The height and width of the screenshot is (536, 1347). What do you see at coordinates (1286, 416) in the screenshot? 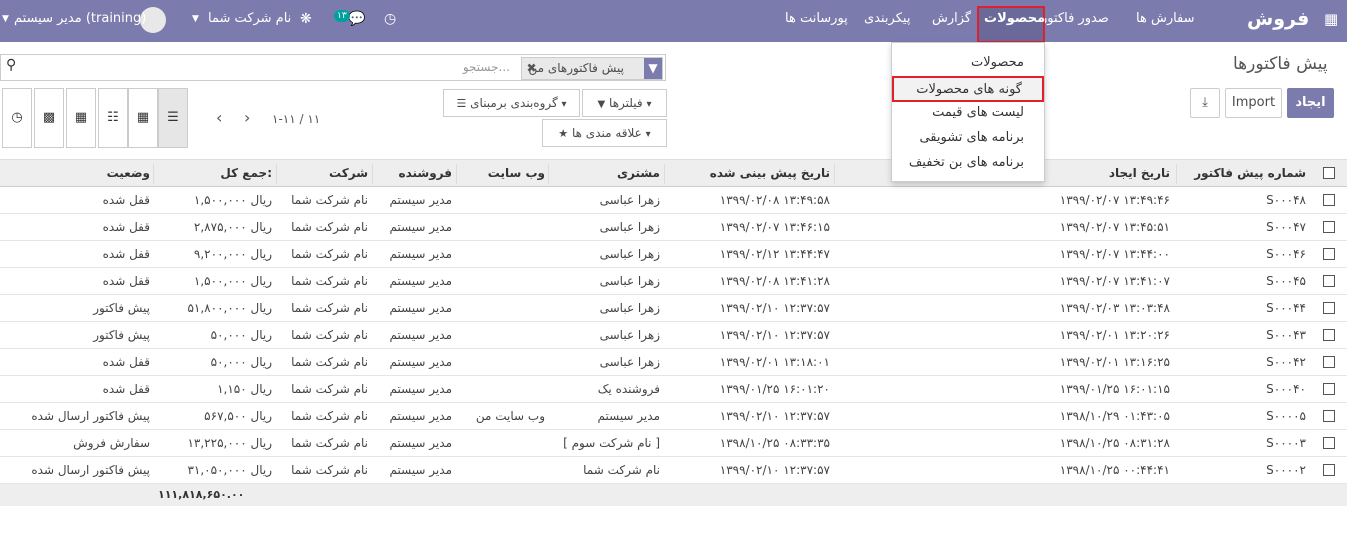
I see `cell-number: S۰۰۰۰۵` at bounding box center [1286, 416].